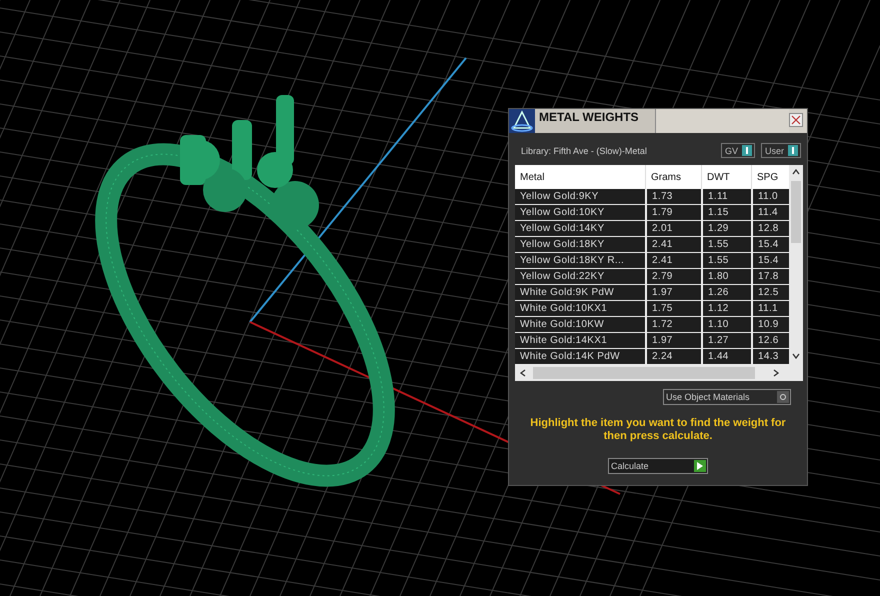  What do you see at coordinates (652, 213) in the screenshot?
I see `table-row: Yellow Gold:10KY 1.79 1.15 11.4` at bounding box center [652, 213].